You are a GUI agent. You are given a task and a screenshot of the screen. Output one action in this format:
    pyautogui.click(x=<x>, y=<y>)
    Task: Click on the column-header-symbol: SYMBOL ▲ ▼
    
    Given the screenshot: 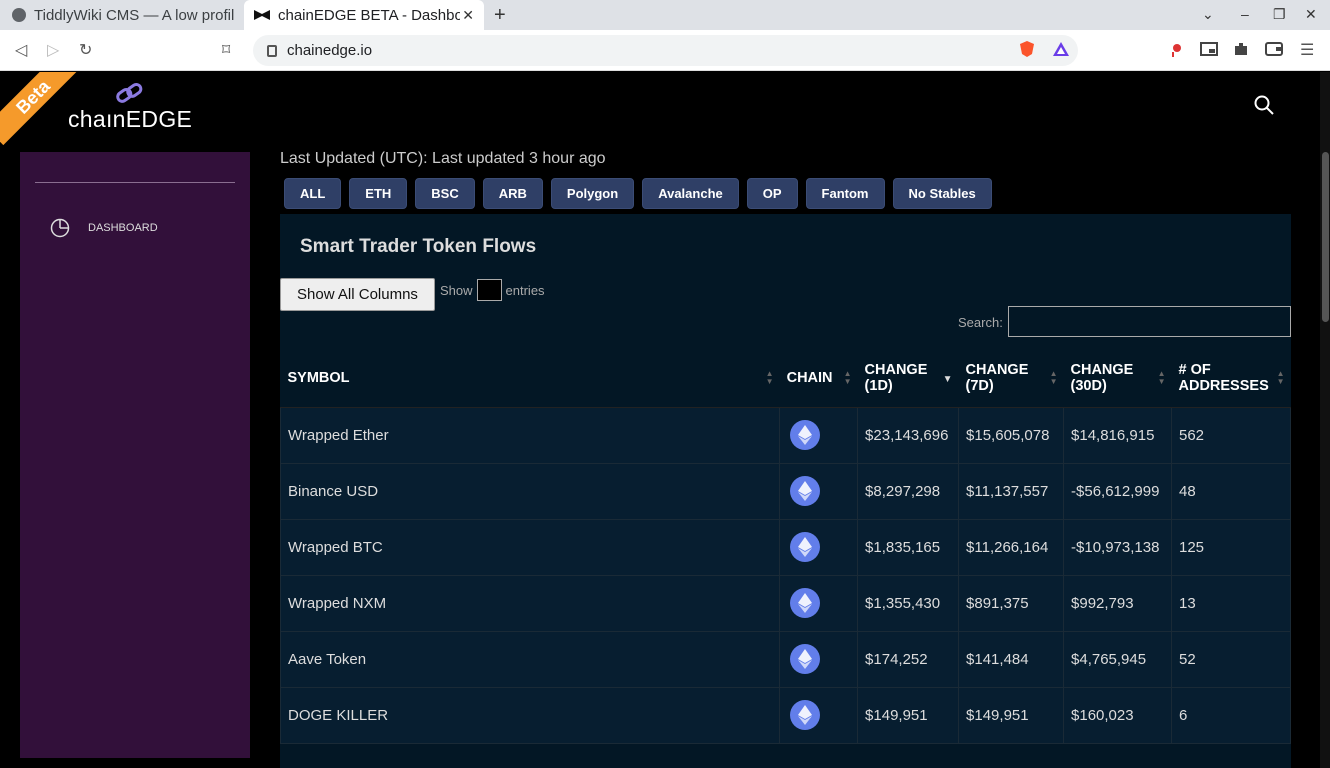 What is the action you would take?
    pyautogui.click(x=530, y=378)
    